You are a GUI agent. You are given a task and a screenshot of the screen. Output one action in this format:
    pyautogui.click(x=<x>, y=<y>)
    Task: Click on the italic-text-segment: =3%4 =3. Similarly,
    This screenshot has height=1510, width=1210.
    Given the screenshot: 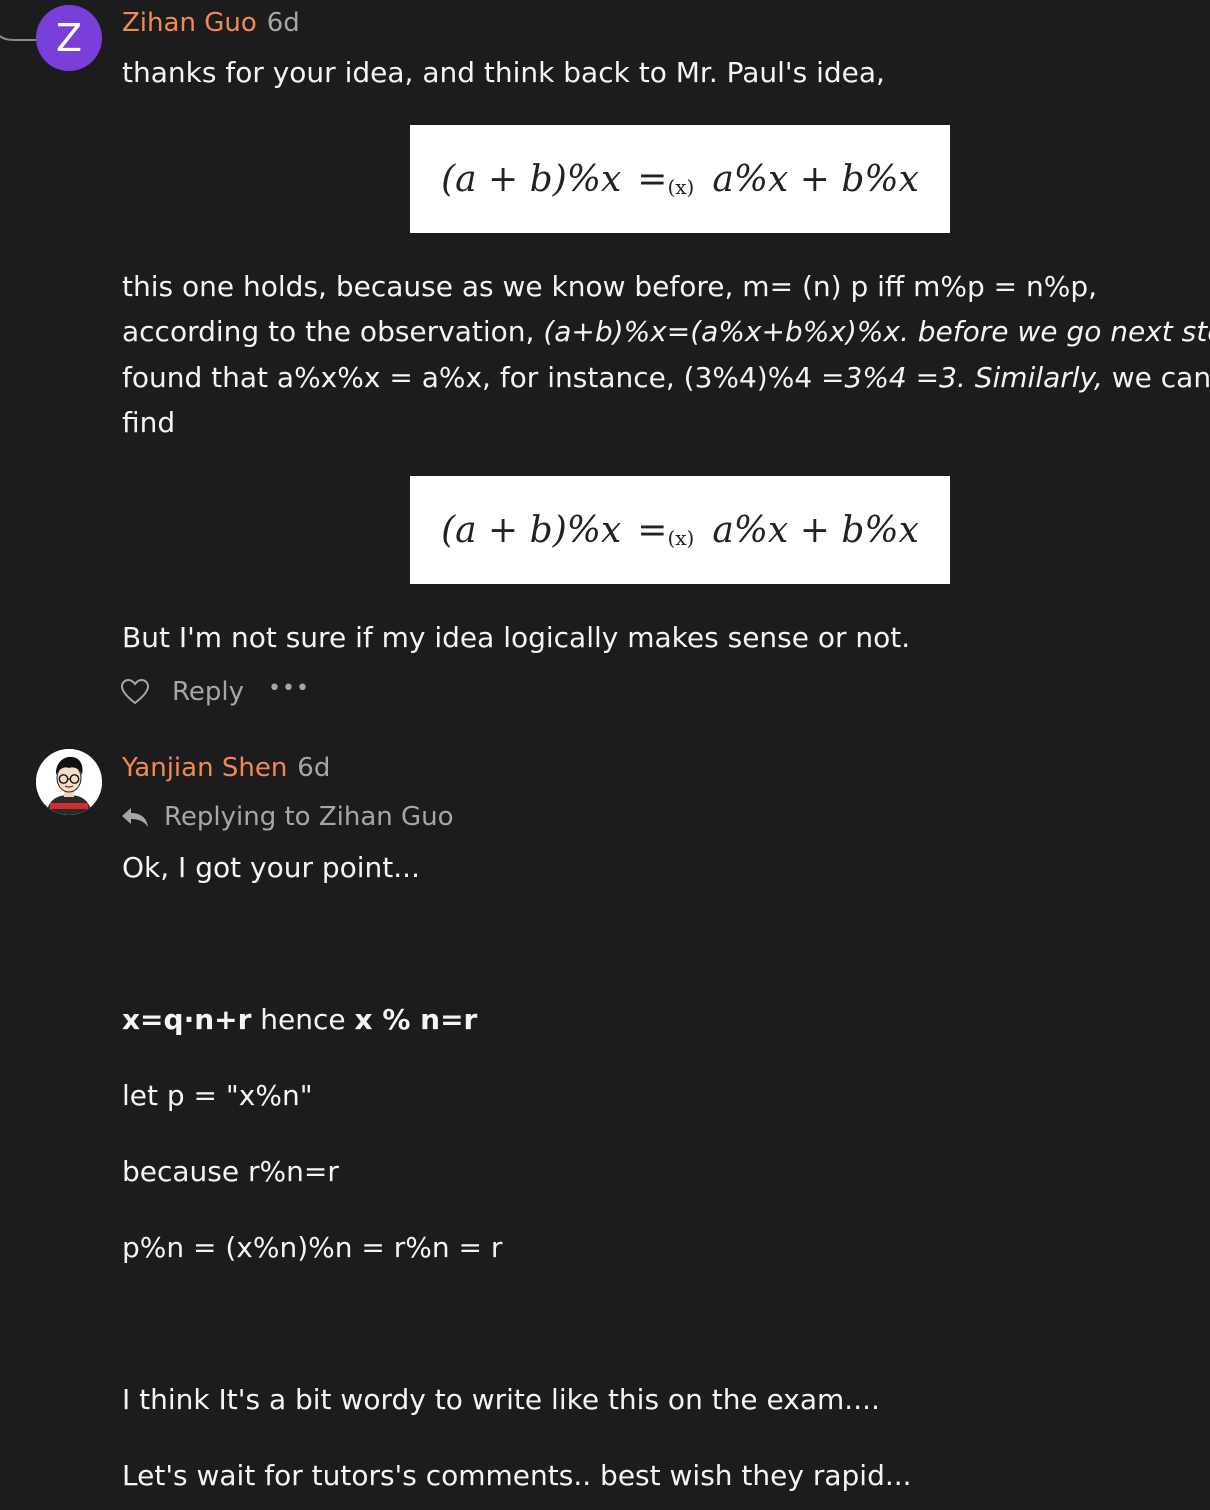 What is the action you would take?
    pyautogui.click(x=962, y=377)
    